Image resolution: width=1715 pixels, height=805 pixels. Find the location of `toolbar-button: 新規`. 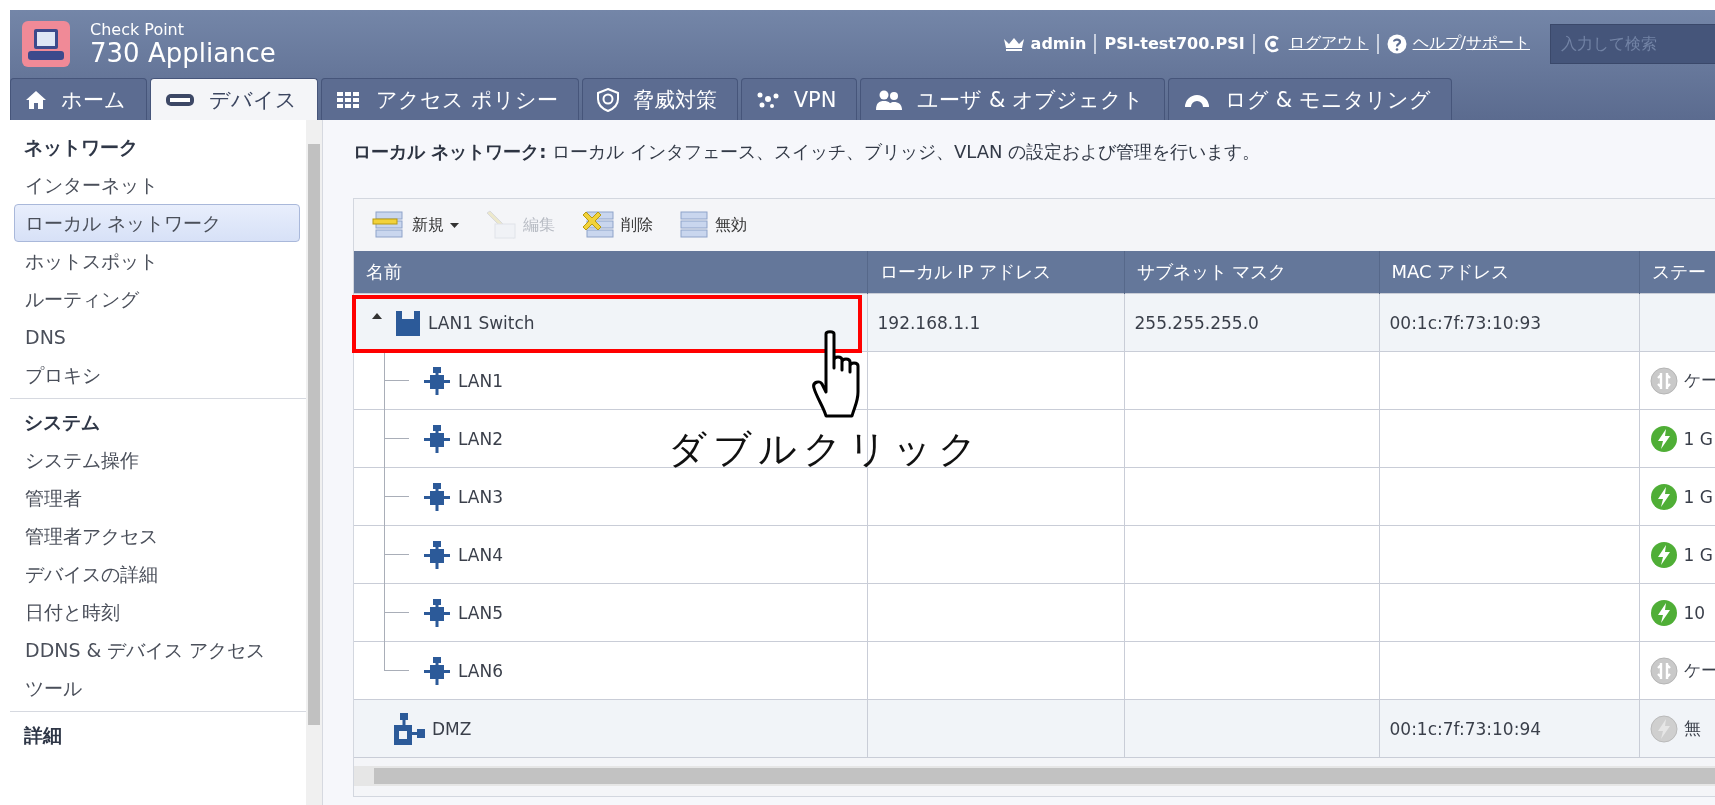

toolbar-button: 新規 is located at coordinates (415, 225).